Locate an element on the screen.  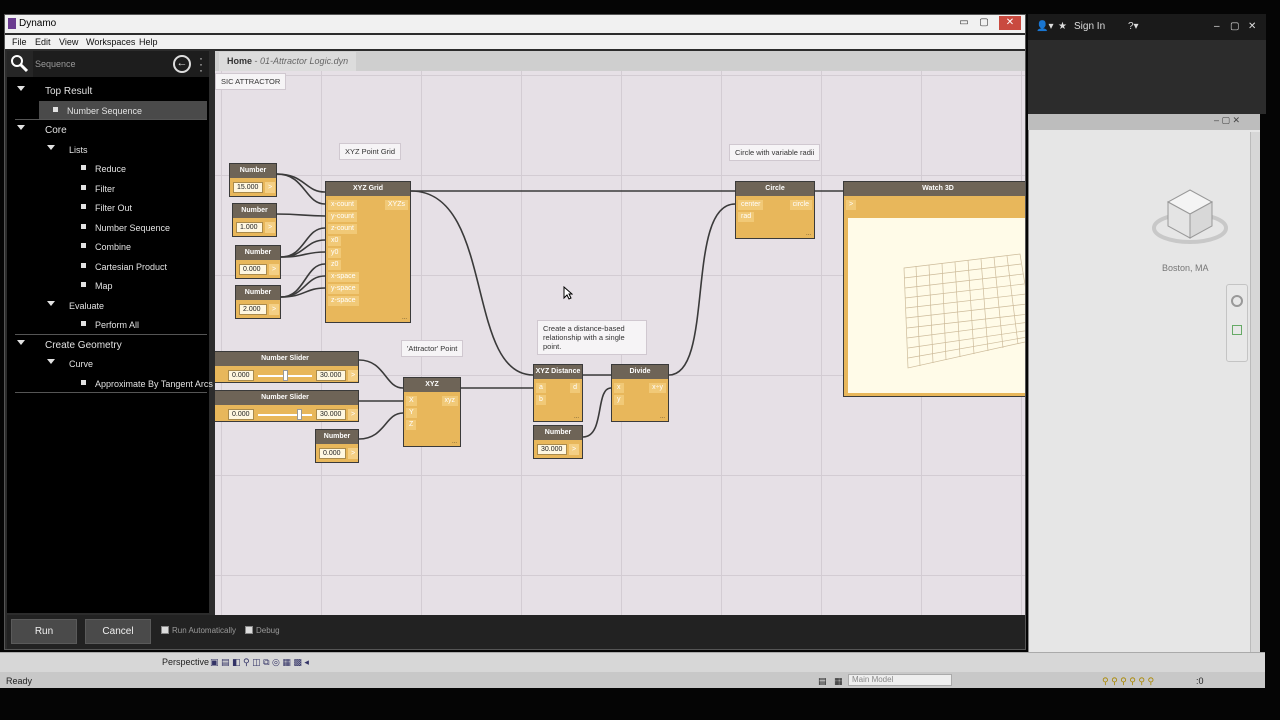
library-tree-group: Lists is located at coordinates (107, 149).